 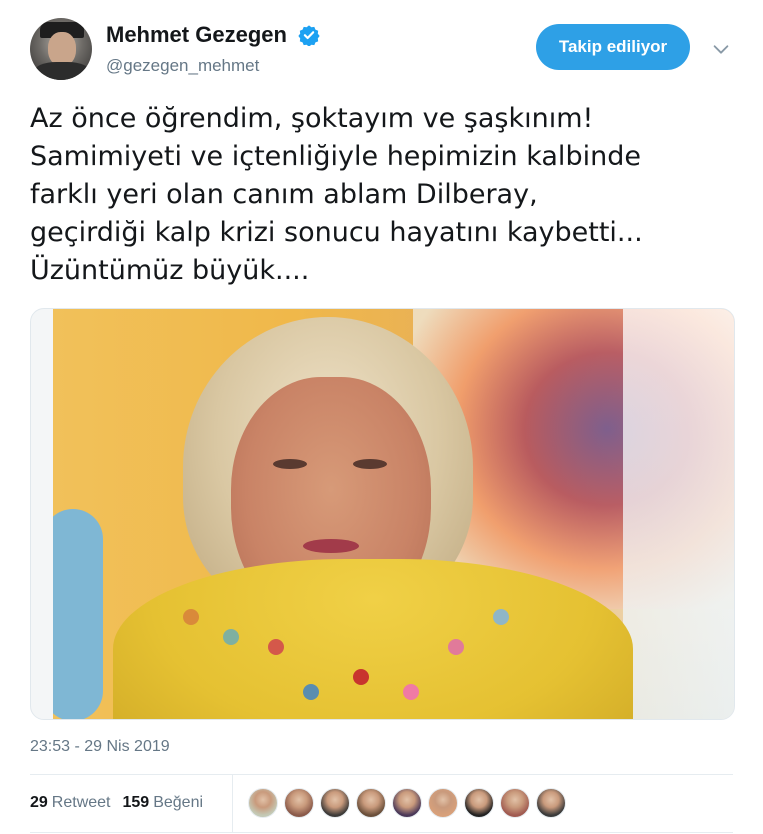 What do you see at coordinates (678, 514) in the screenshot?
I see `photo-background-window` at bounding box center [678, 514].